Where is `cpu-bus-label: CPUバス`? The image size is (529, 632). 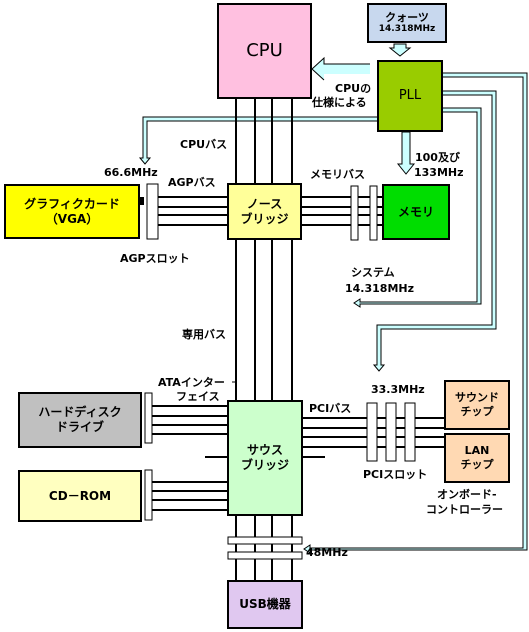
cpu-bus-label: CPUバス is located at coordinates (203, 144).